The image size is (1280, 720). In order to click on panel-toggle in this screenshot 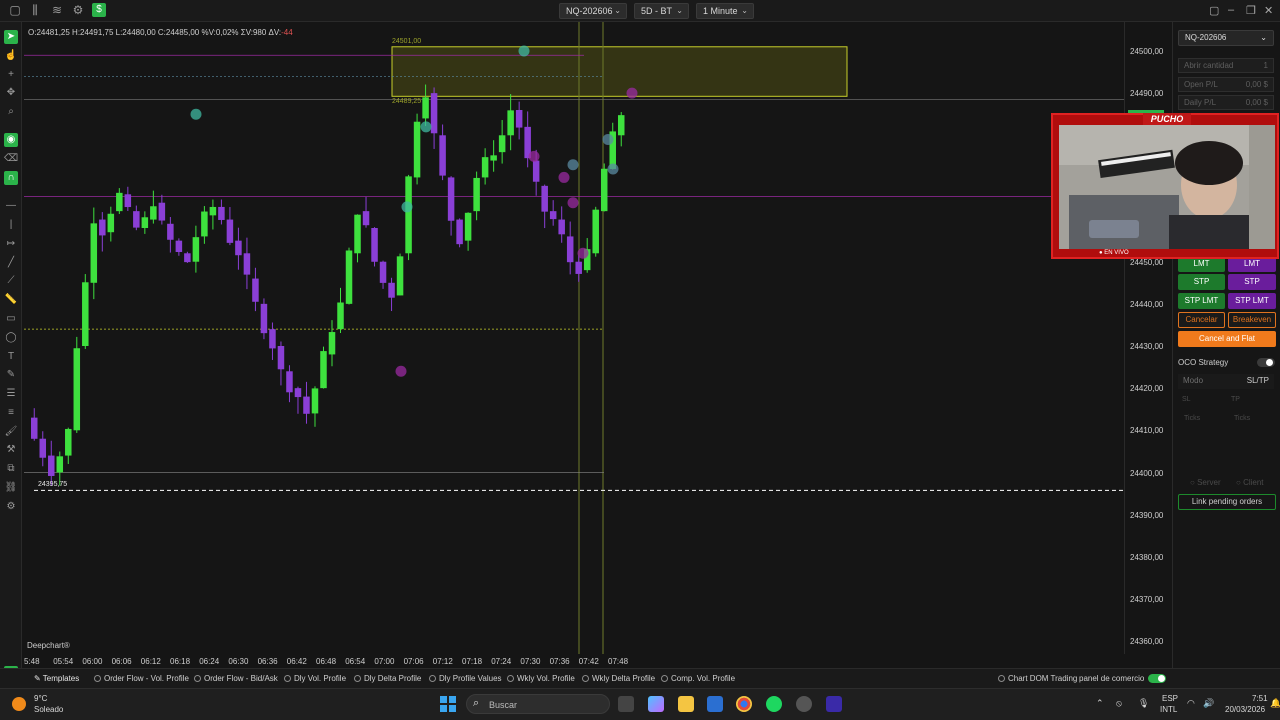, I will do `click(1157, 678)`.